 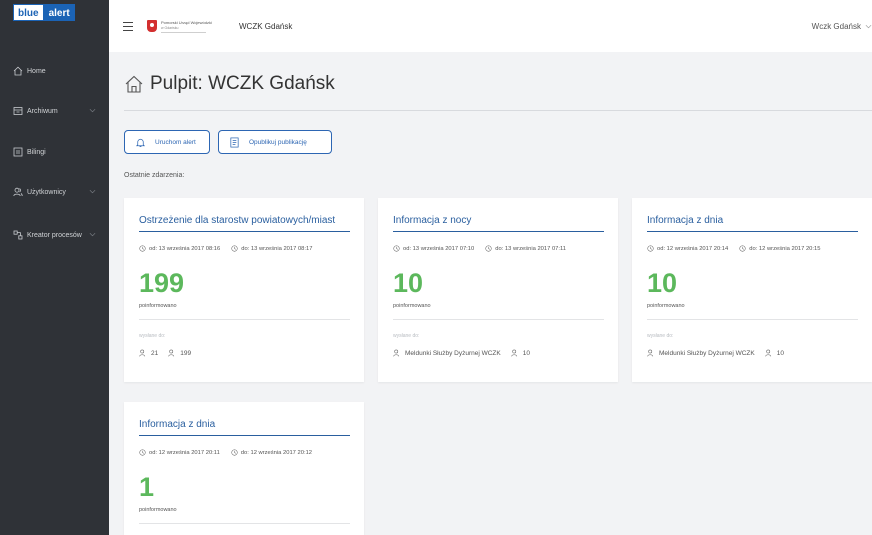 What do you see at coordinates (170, 28) in the screenshot?
I see `org-location: w Gdańsku` at bounding box center [170, 28].